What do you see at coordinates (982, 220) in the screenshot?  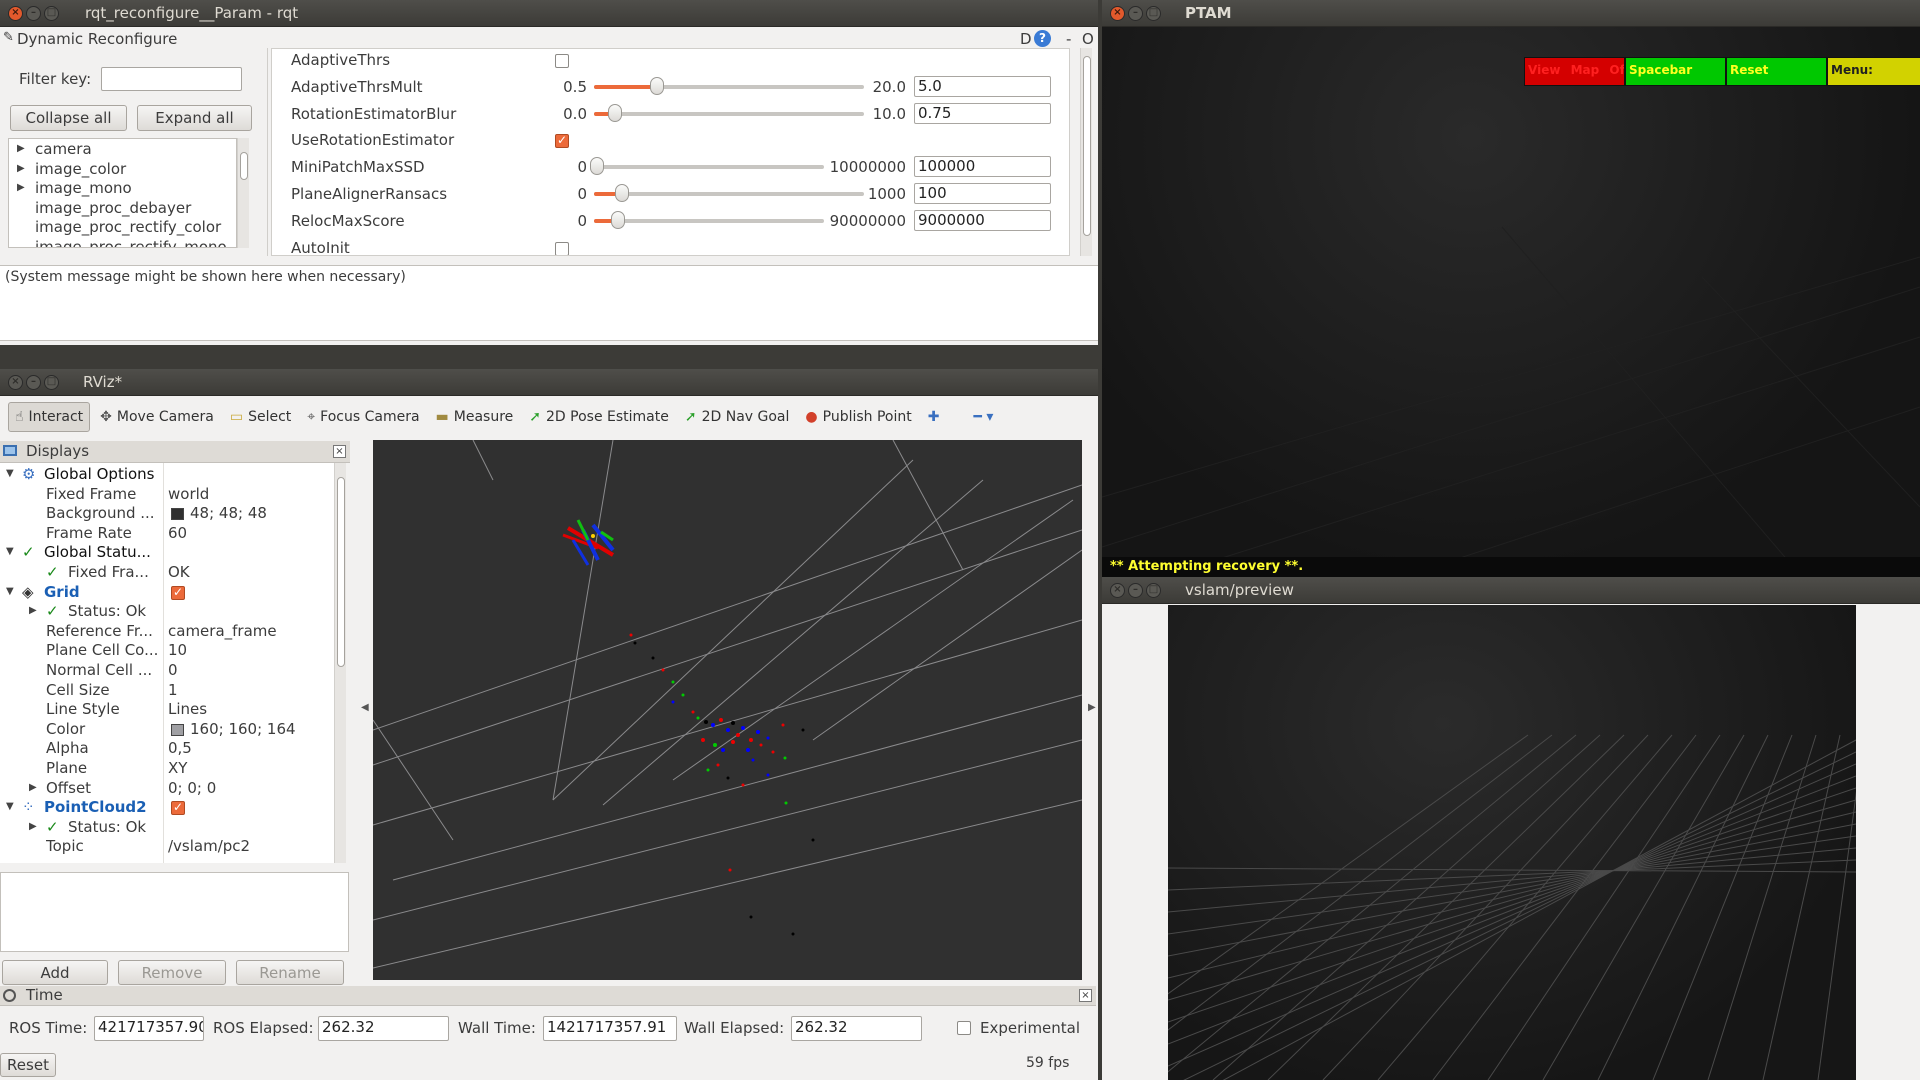 I see `param-value-input: 9000000` at bounding box center [982, 220].